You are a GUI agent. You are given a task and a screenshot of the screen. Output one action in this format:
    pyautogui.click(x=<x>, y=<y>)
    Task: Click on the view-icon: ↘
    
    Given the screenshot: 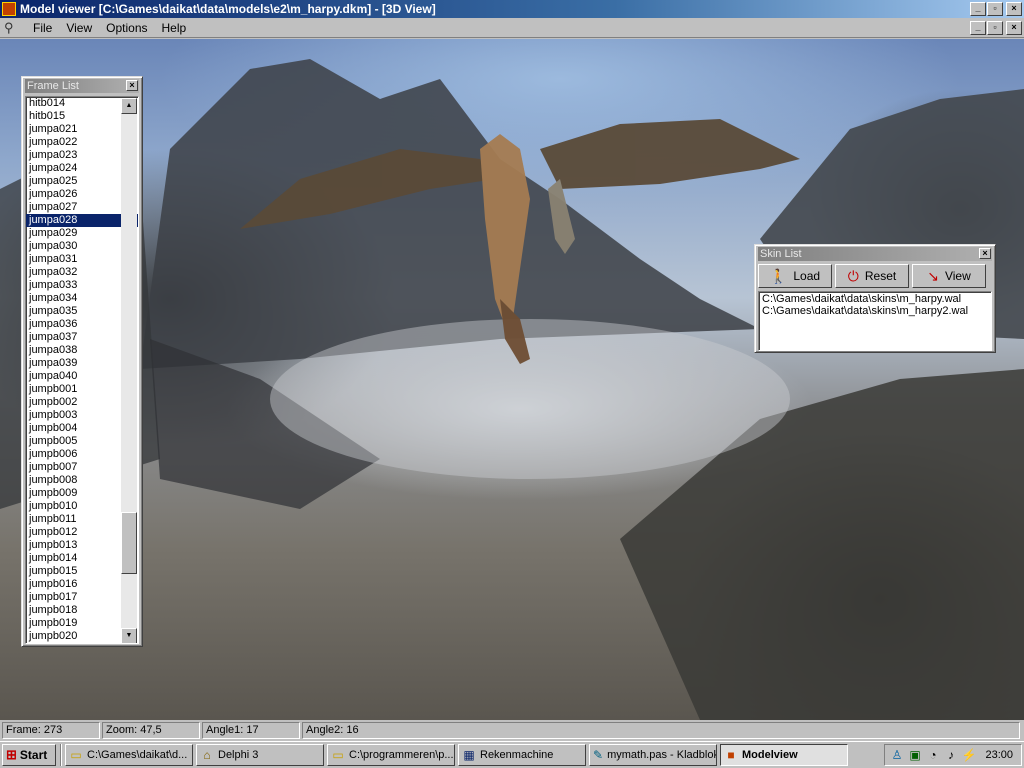 What is the action you would take?
    pyautogui.click(x=933, y=275)
    